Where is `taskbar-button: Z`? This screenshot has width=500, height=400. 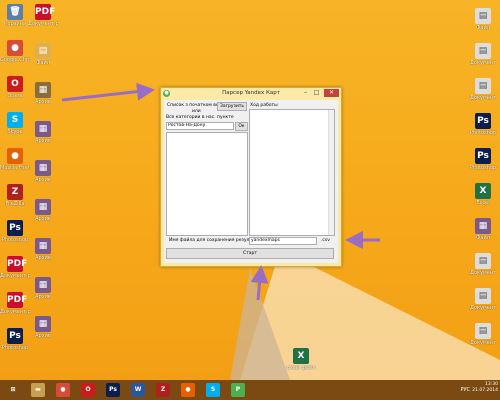 taskbar-button: Z is located at coordinates (163, 390).